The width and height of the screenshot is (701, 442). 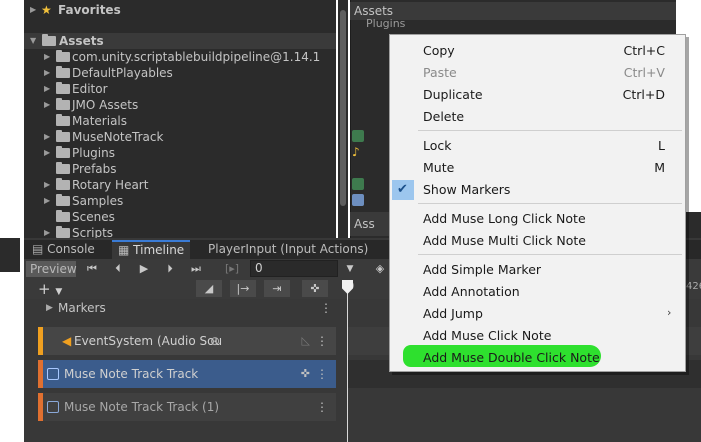 What do you see at coordinates (180, 105) in the screenshot?
I see `tree-item: ▶ JMO Assets` at bounding box center [180, 105].